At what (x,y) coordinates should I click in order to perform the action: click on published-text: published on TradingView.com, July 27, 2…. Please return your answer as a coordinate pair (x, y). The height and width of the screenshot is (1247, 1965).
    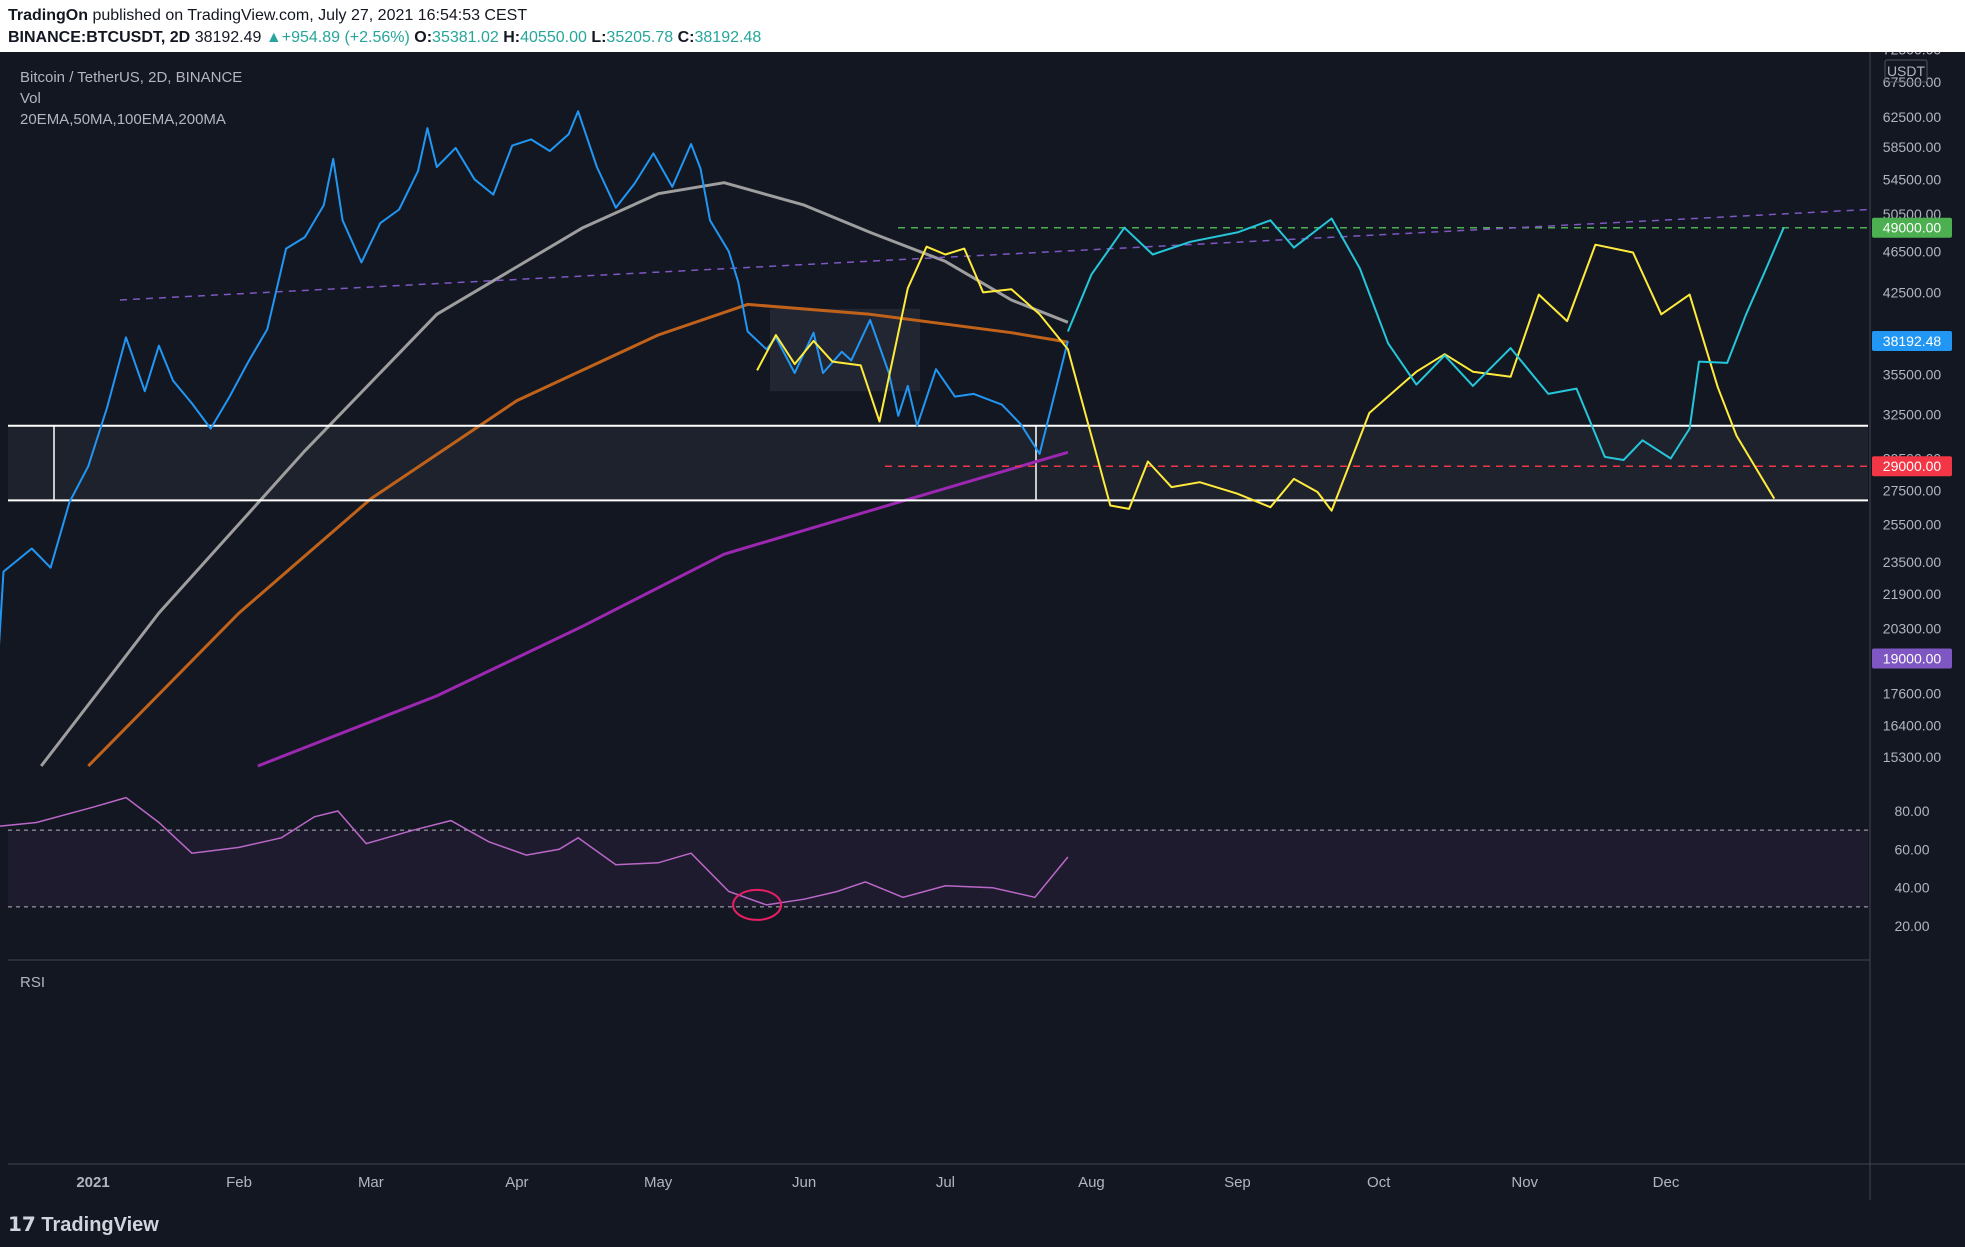
    Looking at the image, I should click on (310, 15).